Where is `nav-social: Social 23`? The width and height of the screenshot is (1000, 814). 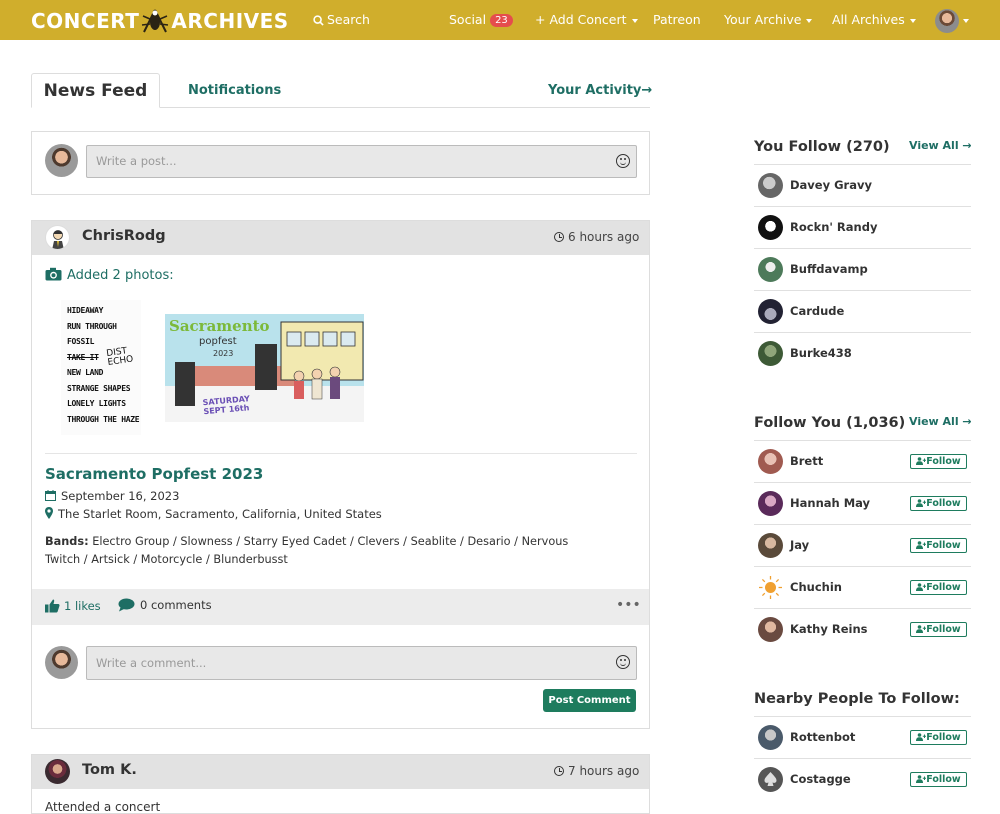
nav-social: Social 23 is located at coordinates (481, 19).